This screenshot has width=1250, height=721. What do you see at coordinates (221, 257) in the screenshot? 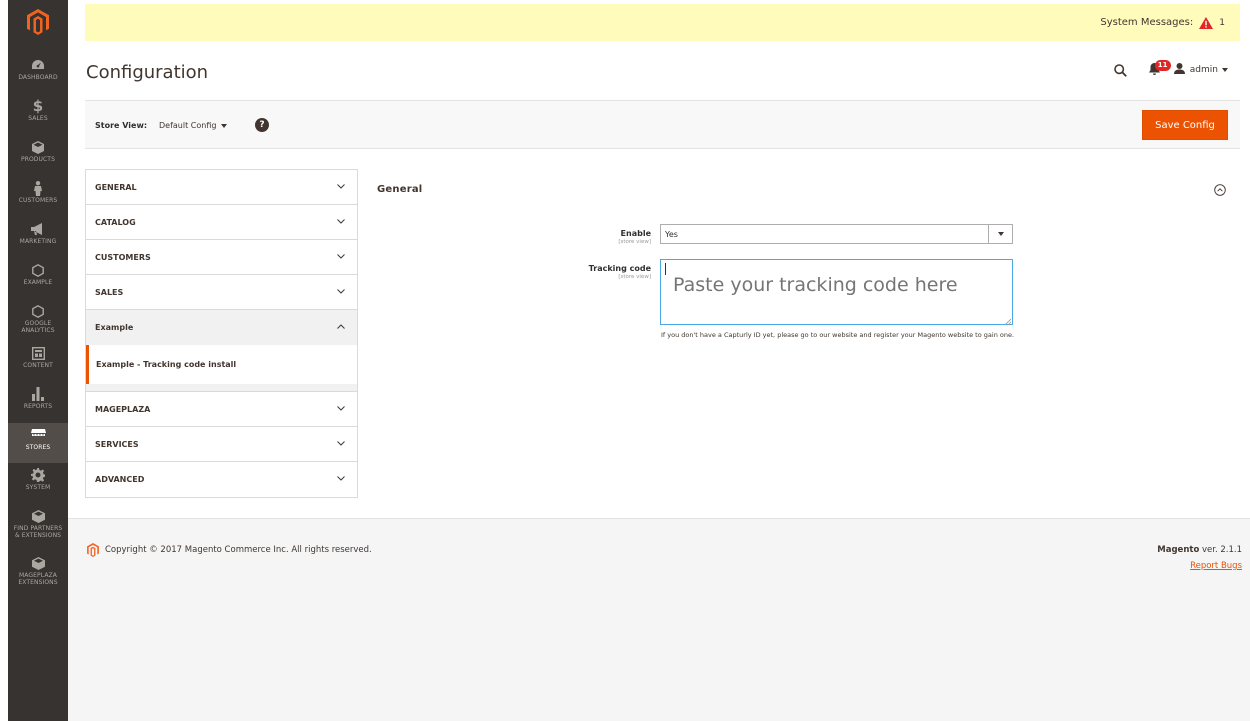
I see `tab-customers: CUSTOMERS` at bounding box center [221, 257].